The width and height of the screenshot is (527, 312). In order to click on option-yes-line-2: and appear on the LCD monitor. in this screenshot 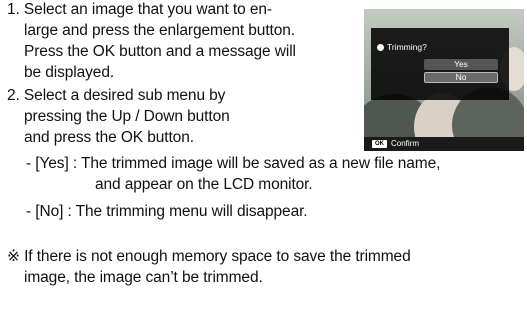, I will do `click(204, 184)`.